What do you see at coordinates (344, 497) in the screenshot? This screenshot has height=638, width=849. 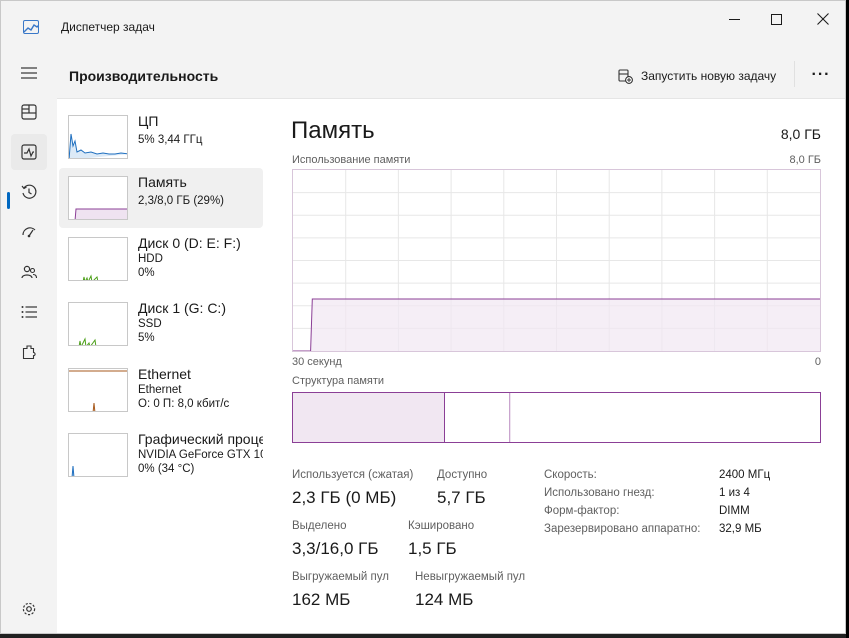 I see `in-use-value: 2,3 ГБ (0 МБ)` at bounding box center [344, 497].